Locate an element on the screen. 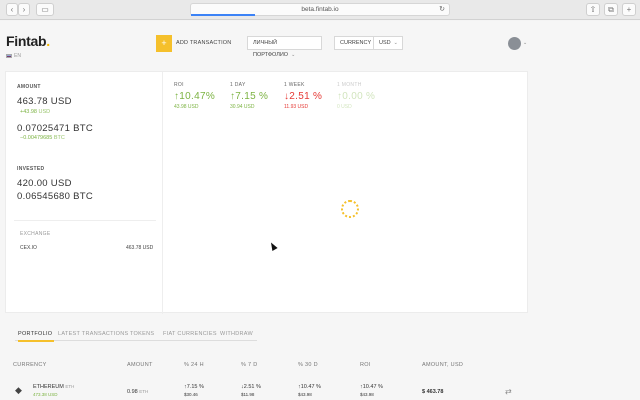 Image resolution: width=640 pixels, height=400 pixels. logo-text: Fintab is located at coordinates (26, 41).